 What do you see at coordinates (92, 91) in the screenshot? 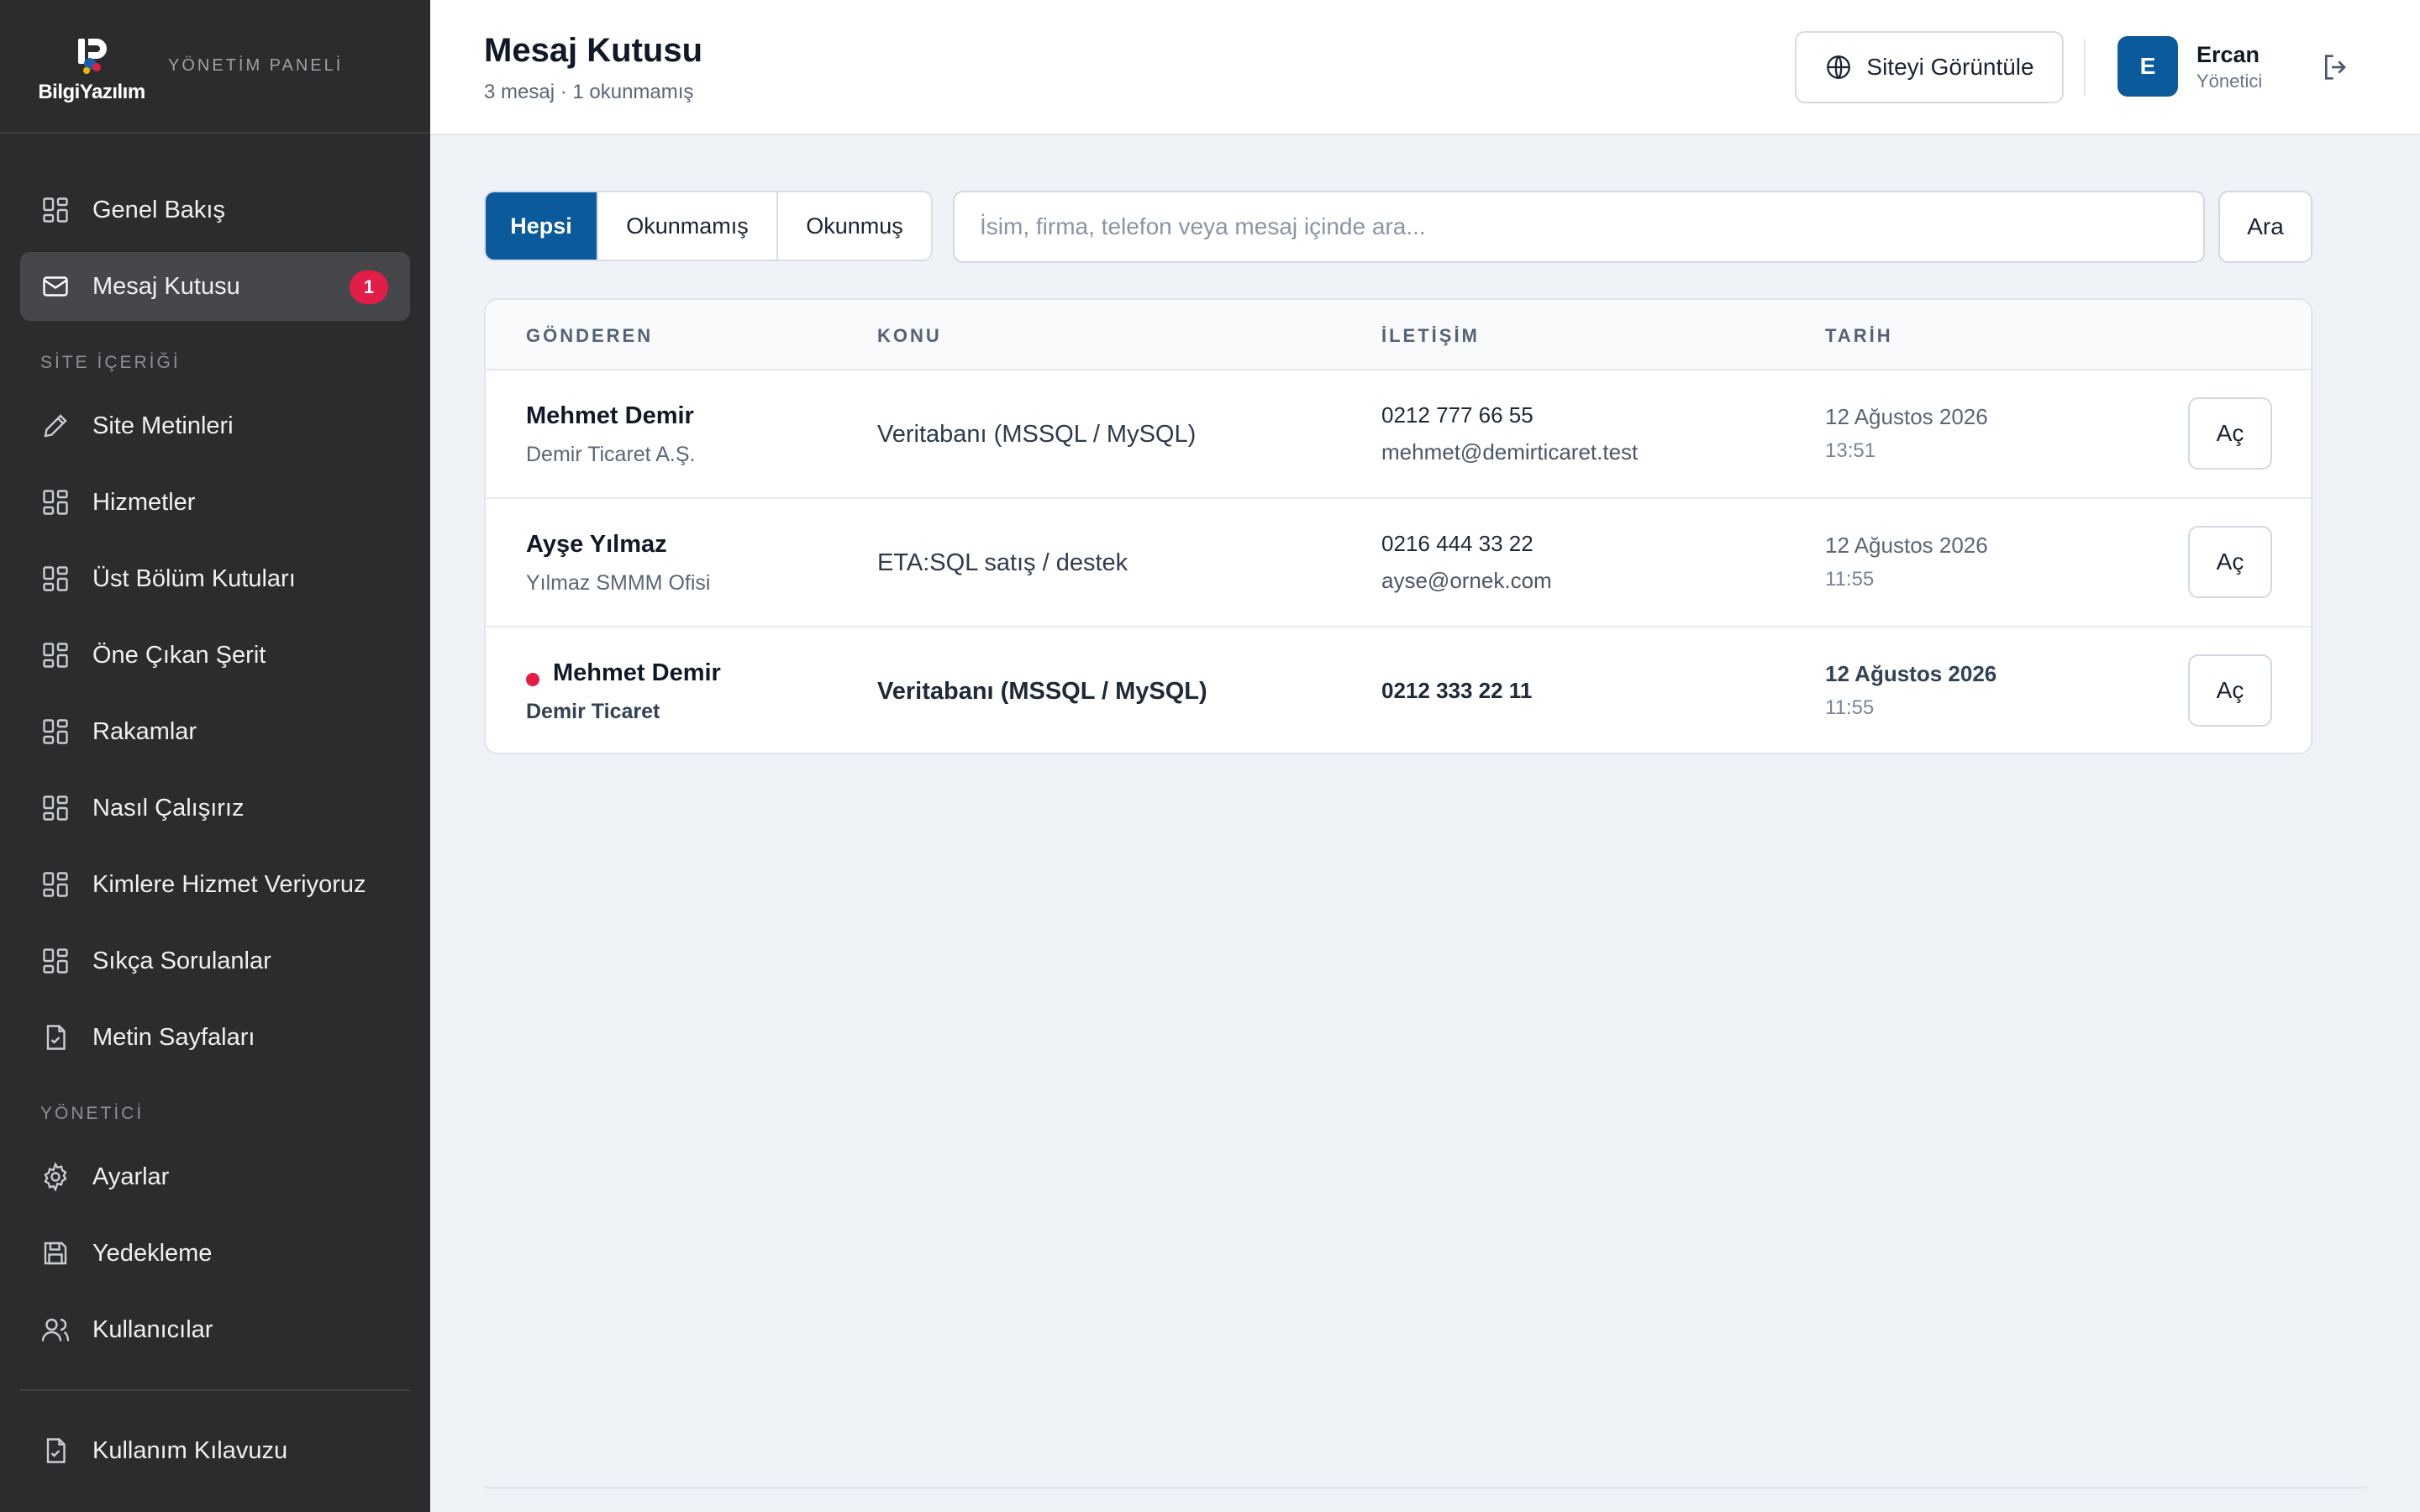
I see `logo-text: BilgiYazılım` at bounding box center [92, 91].